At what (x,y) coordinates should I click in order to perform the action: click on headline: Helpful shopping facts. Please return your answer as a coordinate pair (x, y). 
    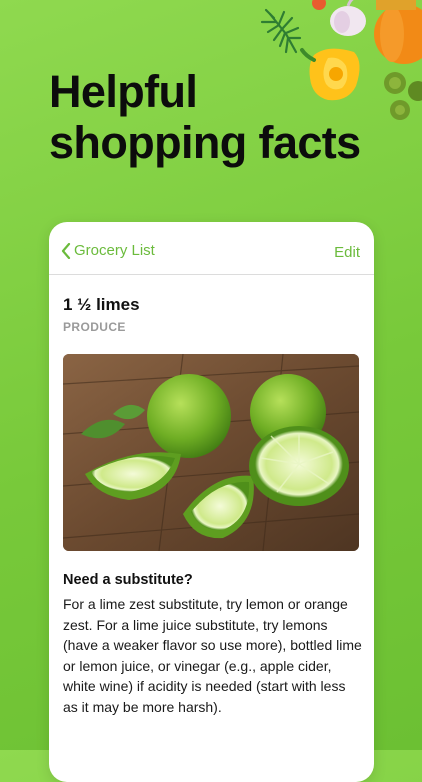
    Looking at the image, I should click on (205, 117).